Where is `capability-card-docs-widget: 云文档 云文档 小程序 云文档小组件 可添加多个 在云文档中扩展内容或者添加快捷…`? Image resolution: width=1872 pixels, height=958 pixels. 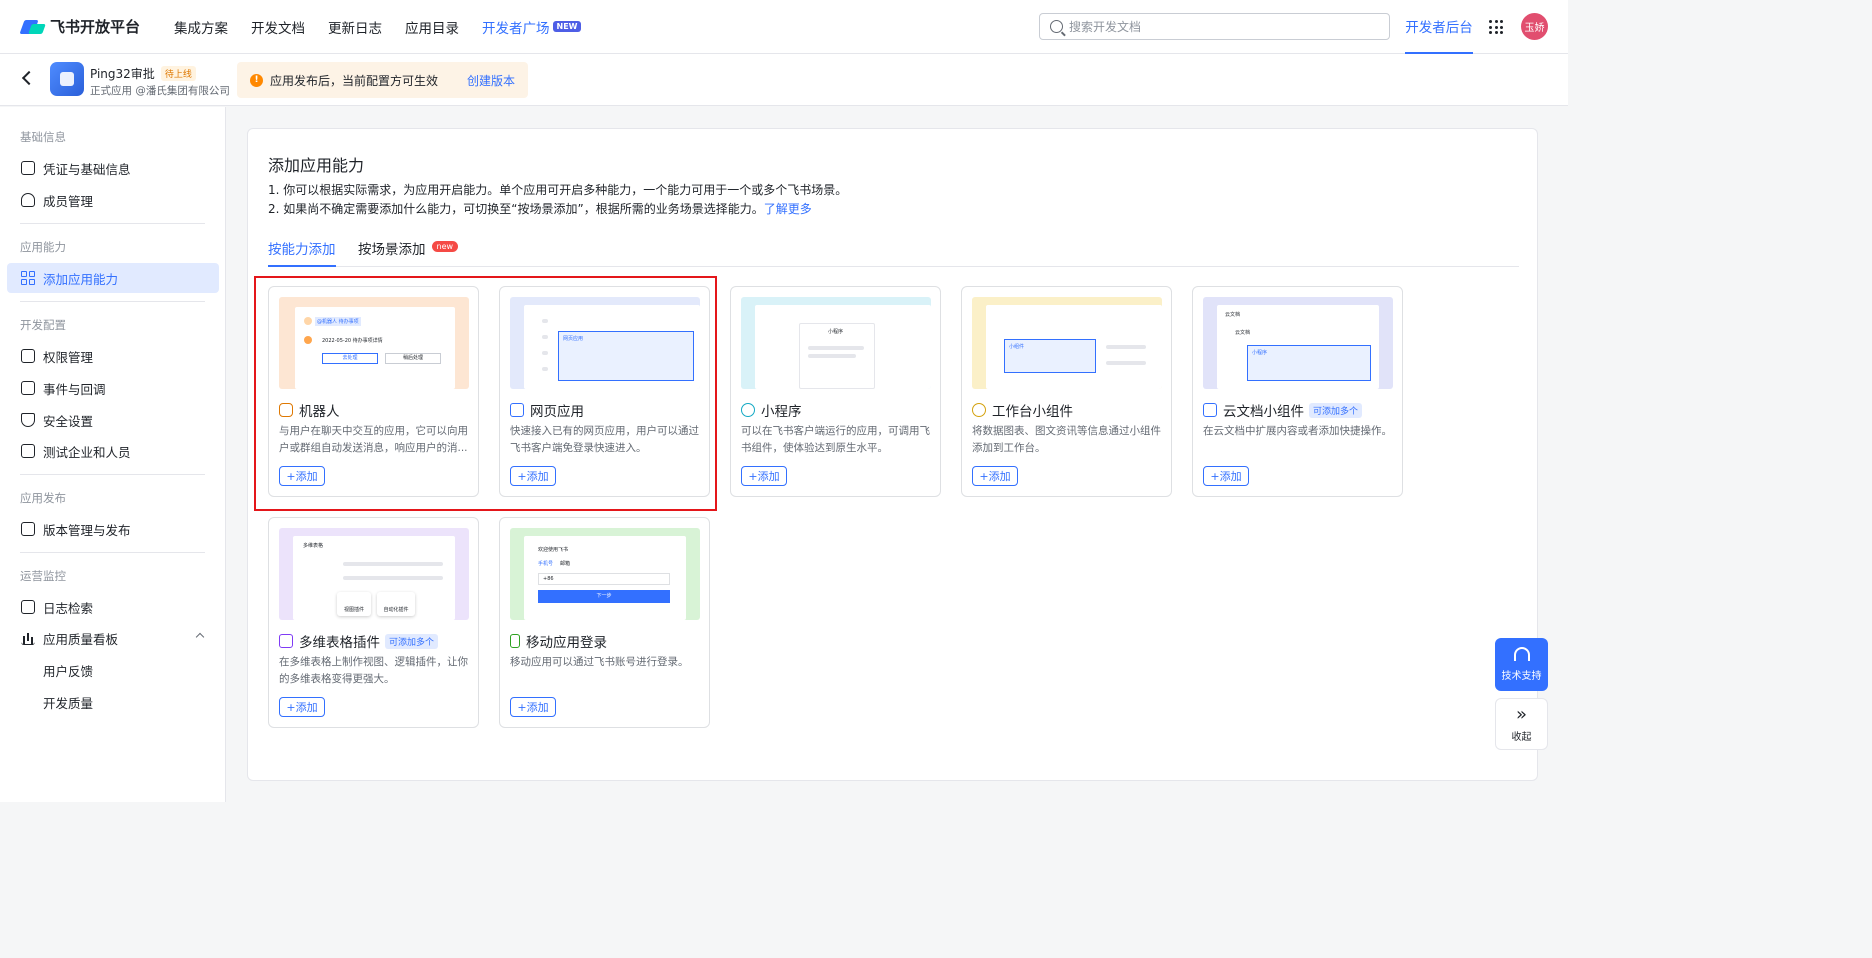 capability-card-docs-widget: 云文档 云文档 小程序 云文档小组件 可添加多个 在云文档中扩展内容或者添加快捷… is located at coordinates (1297, 391).